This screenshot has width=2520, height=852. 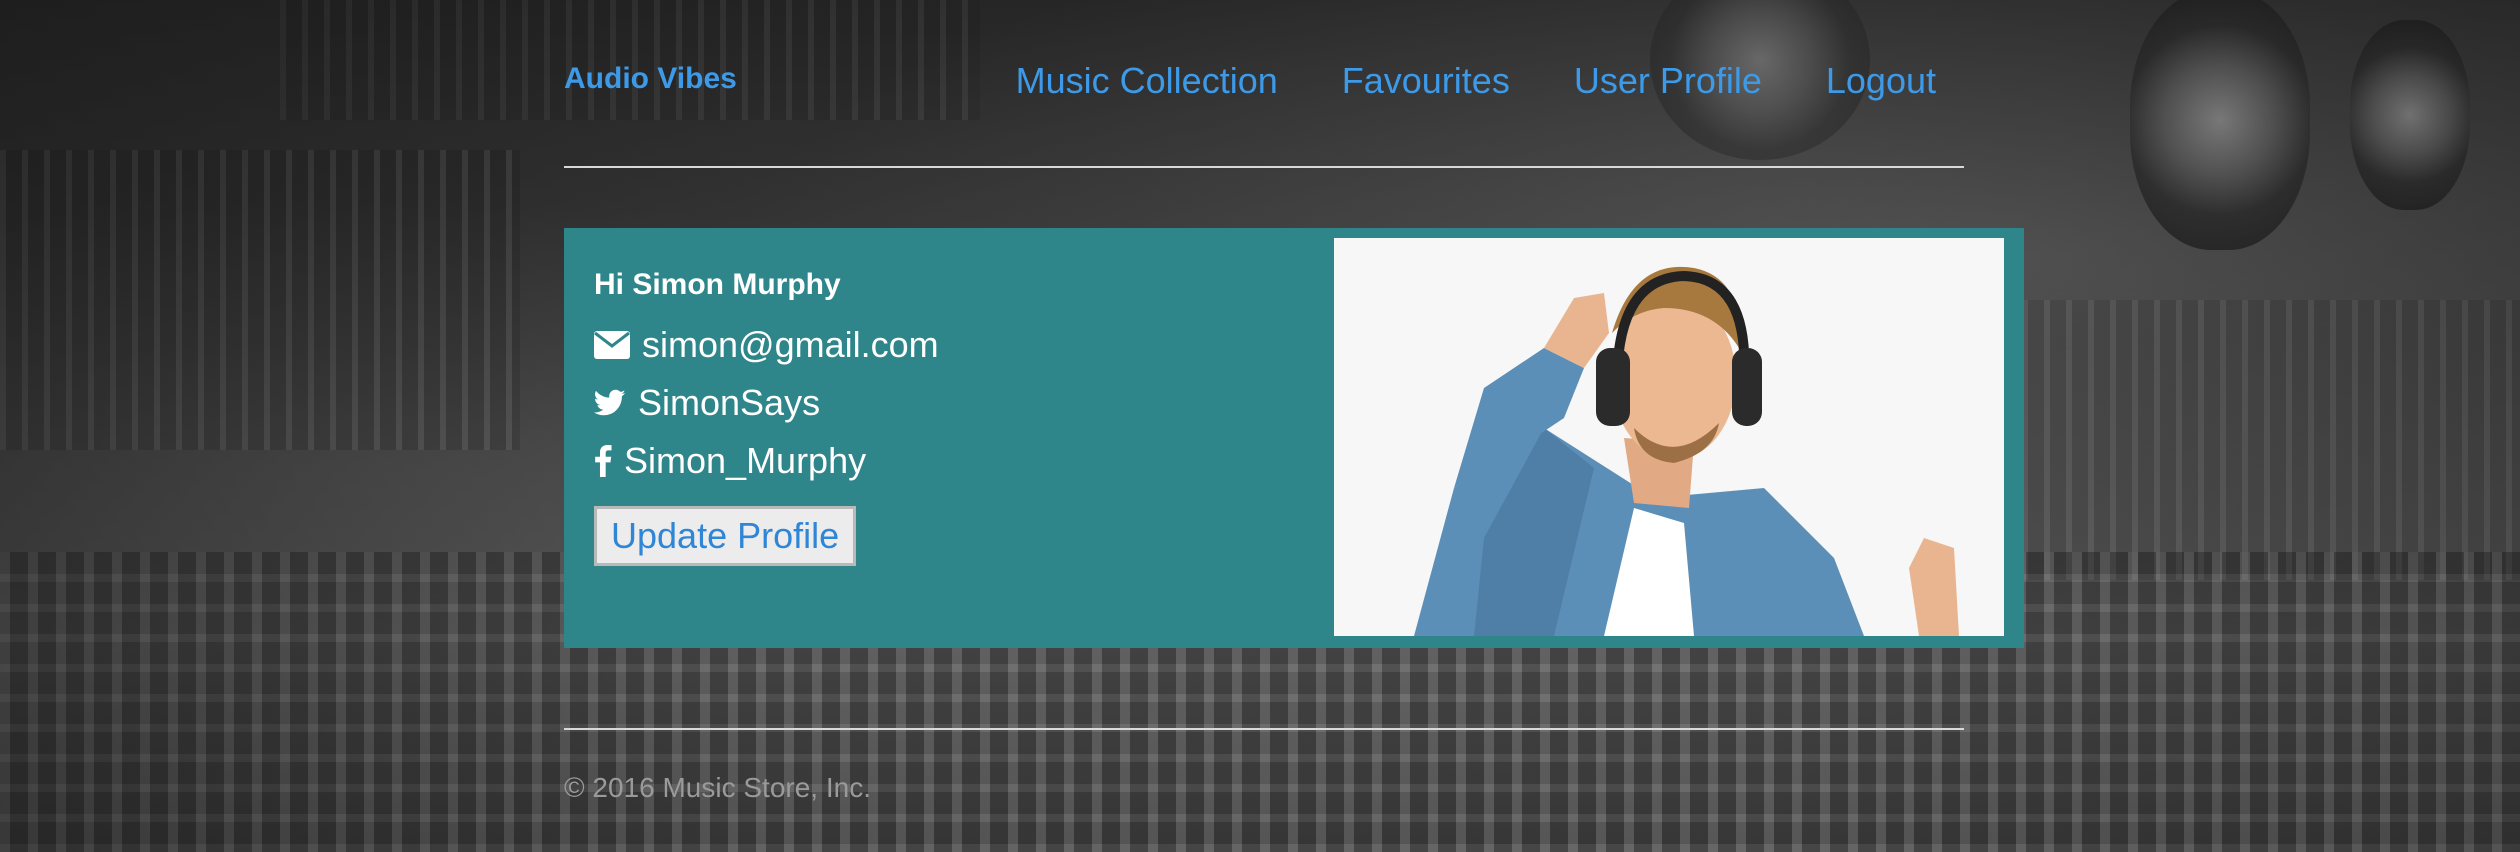 What do you see at coordinates (650, 79) in the screenshot?
I see `brand-logo: Audio Vibes` at bounding box center [650, 79].